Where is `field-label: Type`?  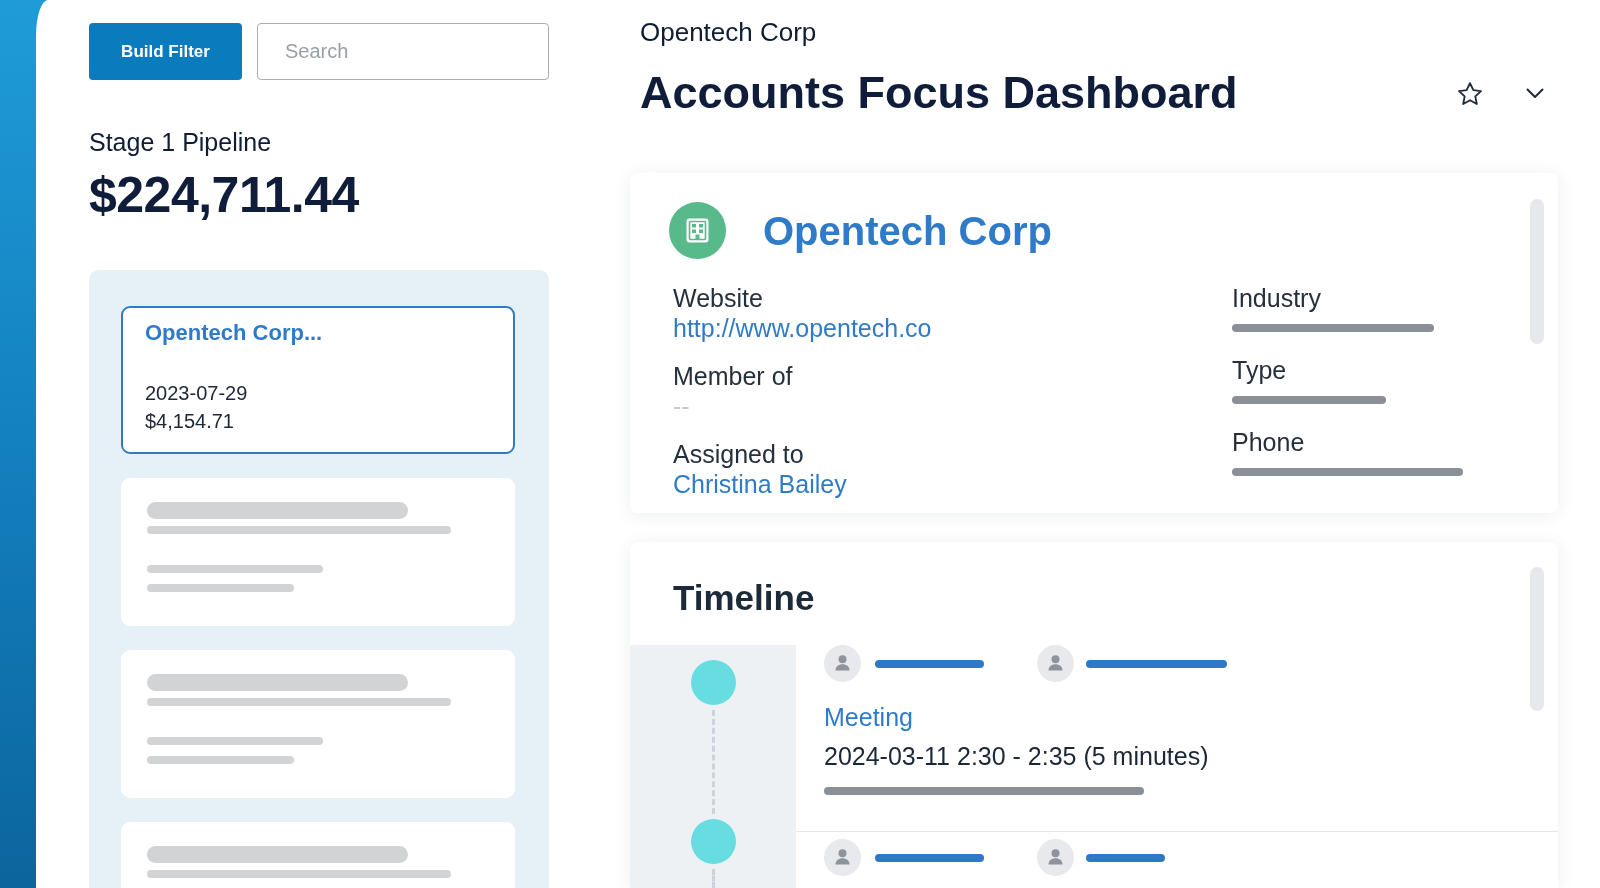
field-label: Type is located at coordinates (1259, 370).